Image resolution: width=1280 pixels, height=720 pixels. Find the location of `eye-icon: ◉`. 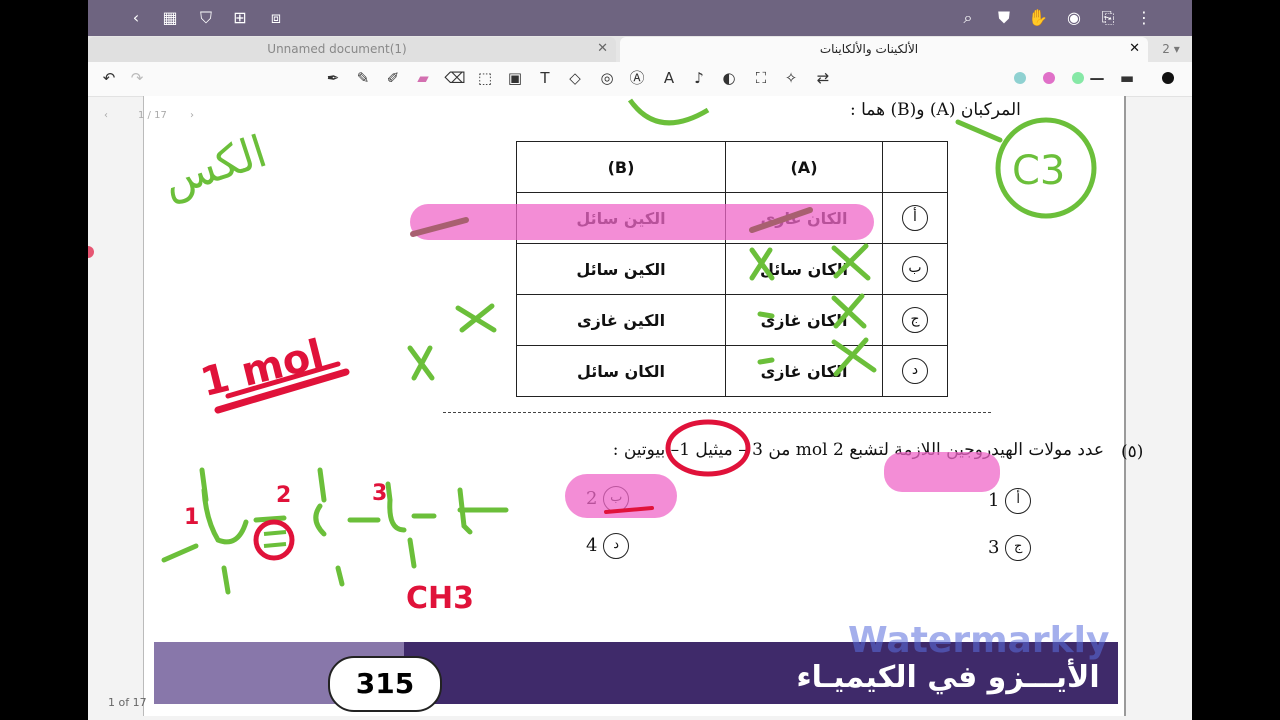

eye-icon: ◉ is located at coordinates (1074, 18).